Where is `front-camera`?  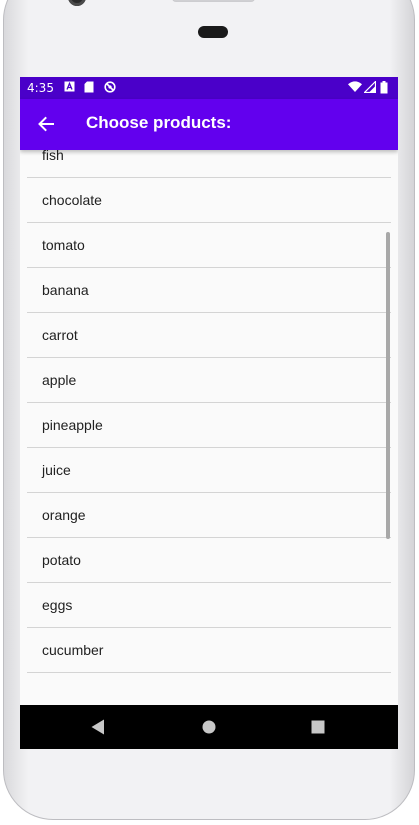
front-camera is located at coordinates (77, 3).